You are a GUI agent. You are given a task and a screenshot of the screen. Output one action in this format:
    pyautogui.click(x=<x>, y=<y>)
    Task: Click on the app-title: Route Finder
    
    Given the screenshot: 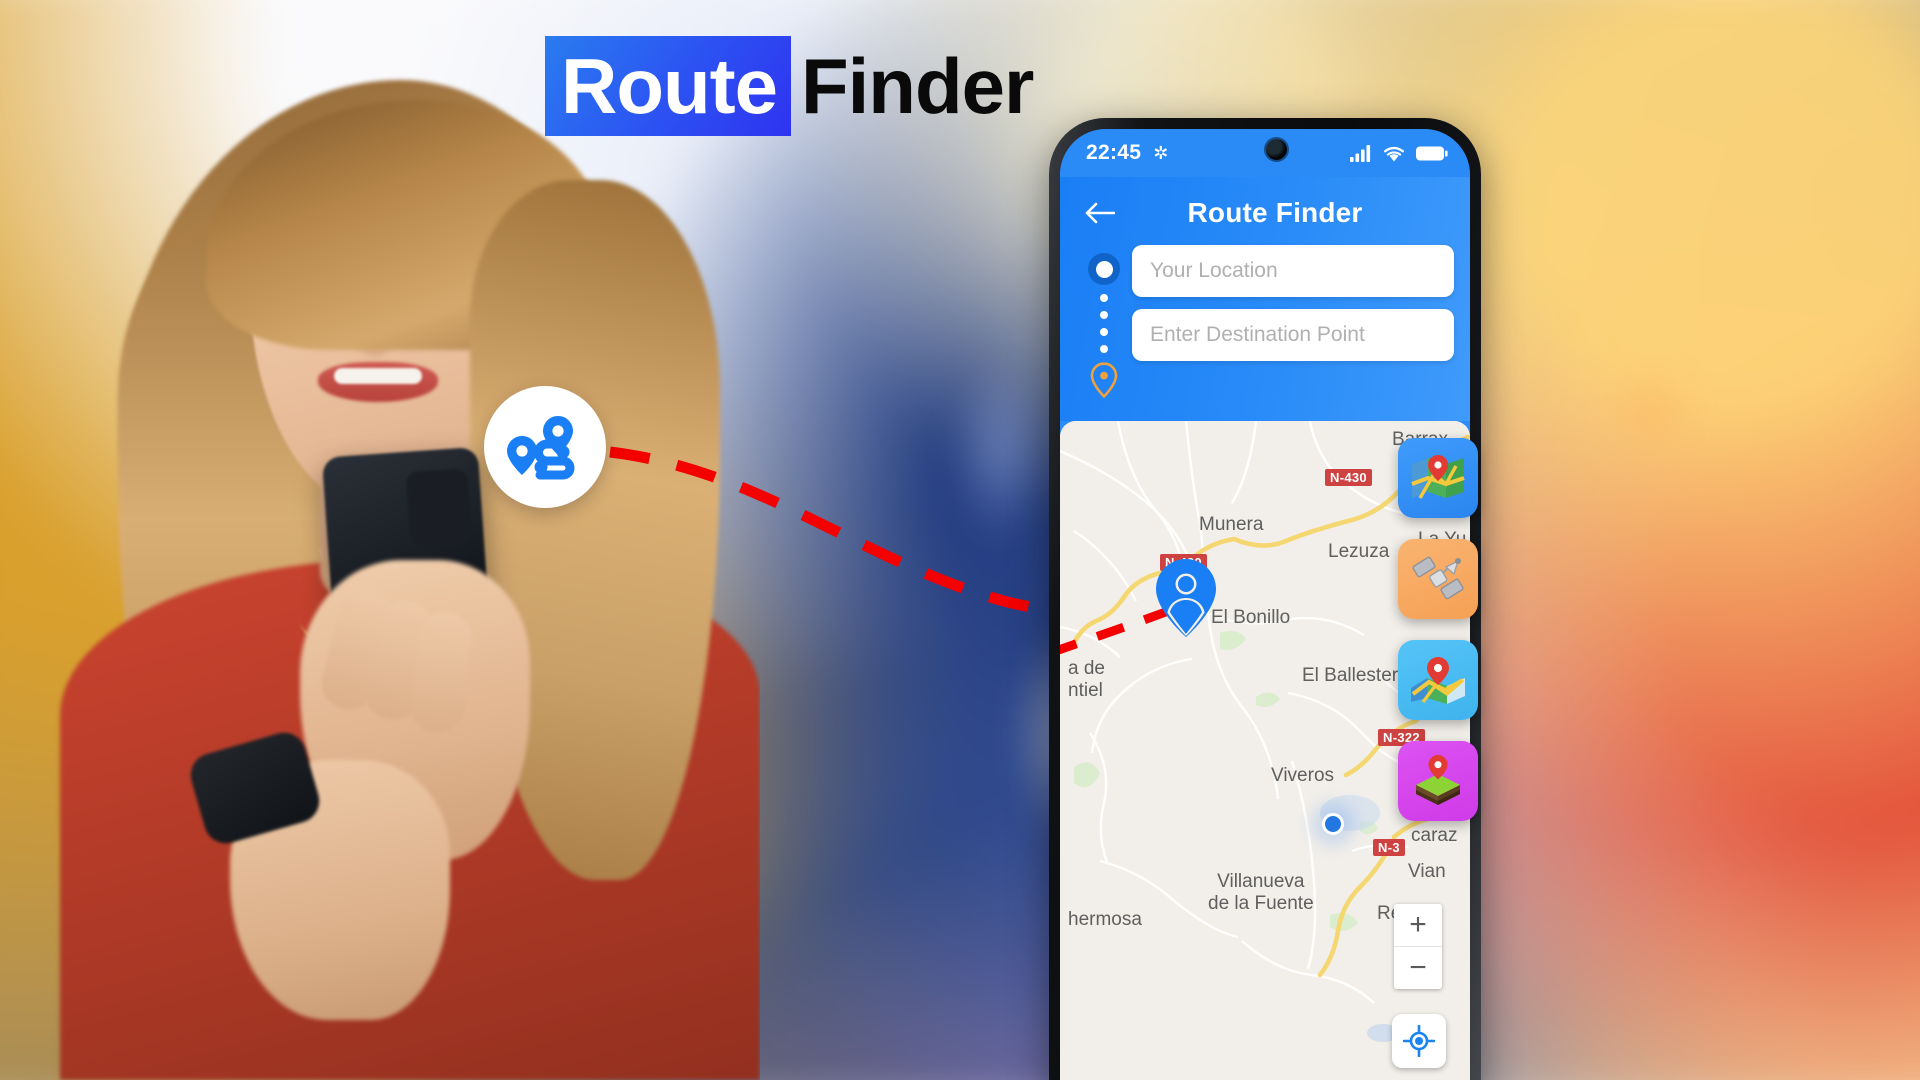 What is the action you would take?
    pyautogui.click(x=789, y=86)
    